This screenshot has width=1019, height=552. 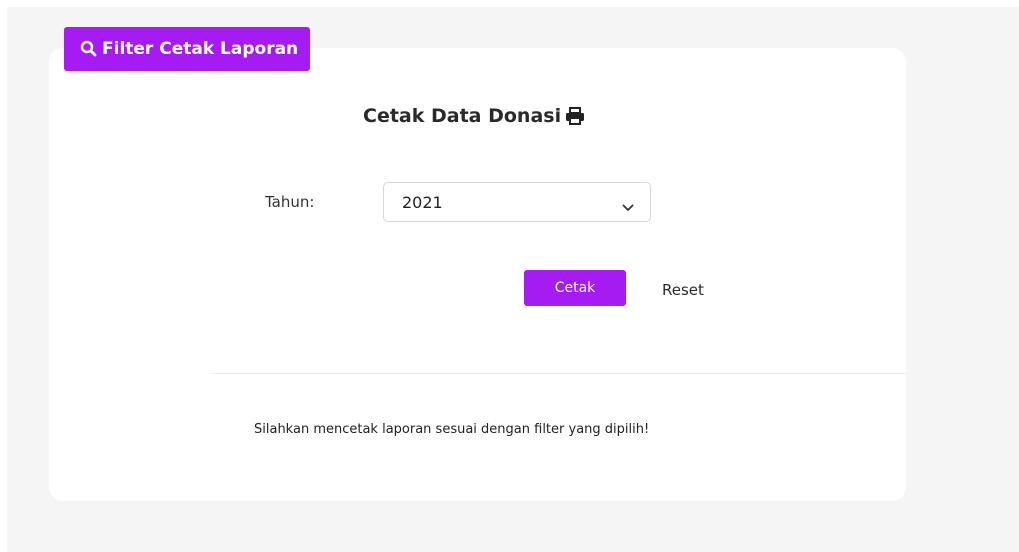 What do you see at coordinates (290, 202) in the screenshot?
I see `year-label: Tahun:` at bounding box center [290, 202].